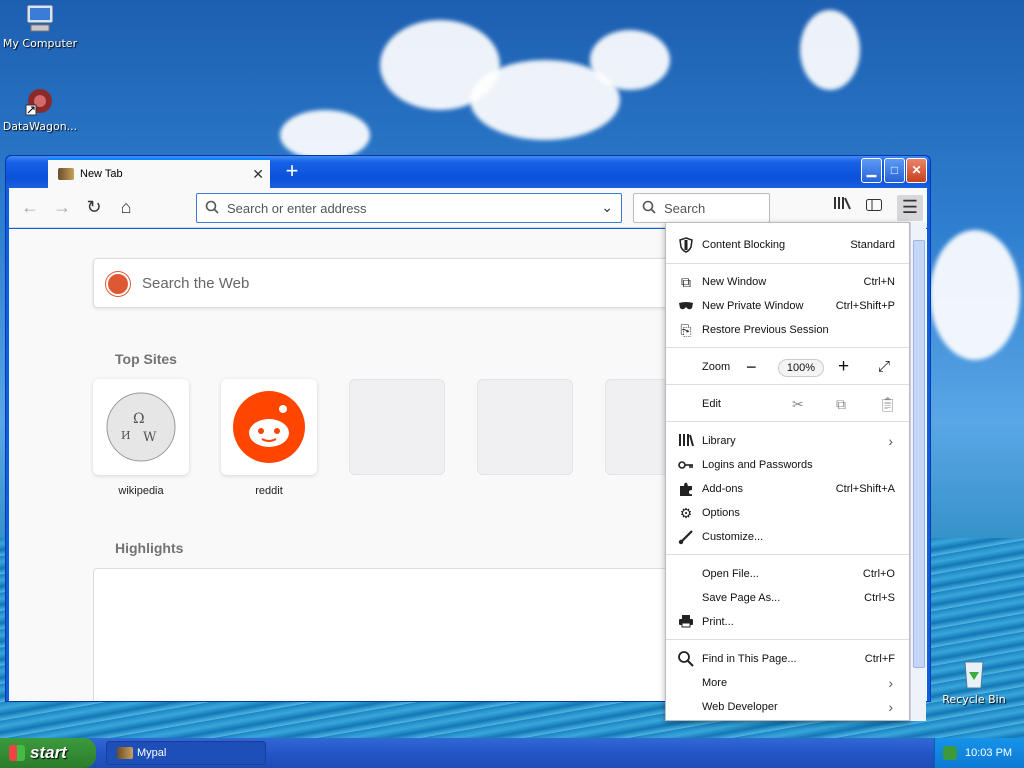 This screenshot has height=768, width=1024. What do you see at coordinates (787, 489) in the screenshot?
I see `menu-item-addons: Add-ons Ctrl+Shift+A` at bounding box center [787, 489].